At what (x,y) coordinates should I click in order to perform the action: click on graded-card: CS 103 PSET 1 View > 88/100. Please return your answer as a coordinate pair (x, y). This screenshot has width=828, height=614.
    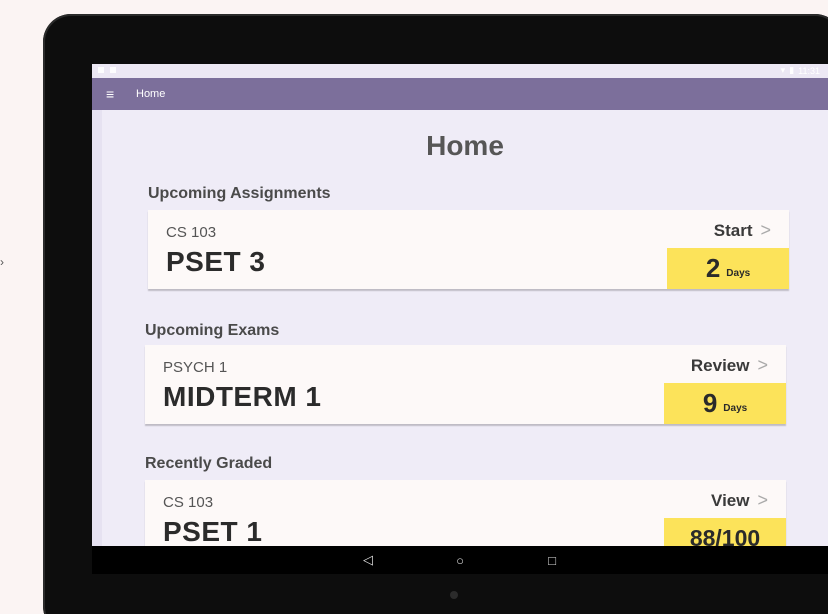
    Looking at the image, I should click on (465, 513).